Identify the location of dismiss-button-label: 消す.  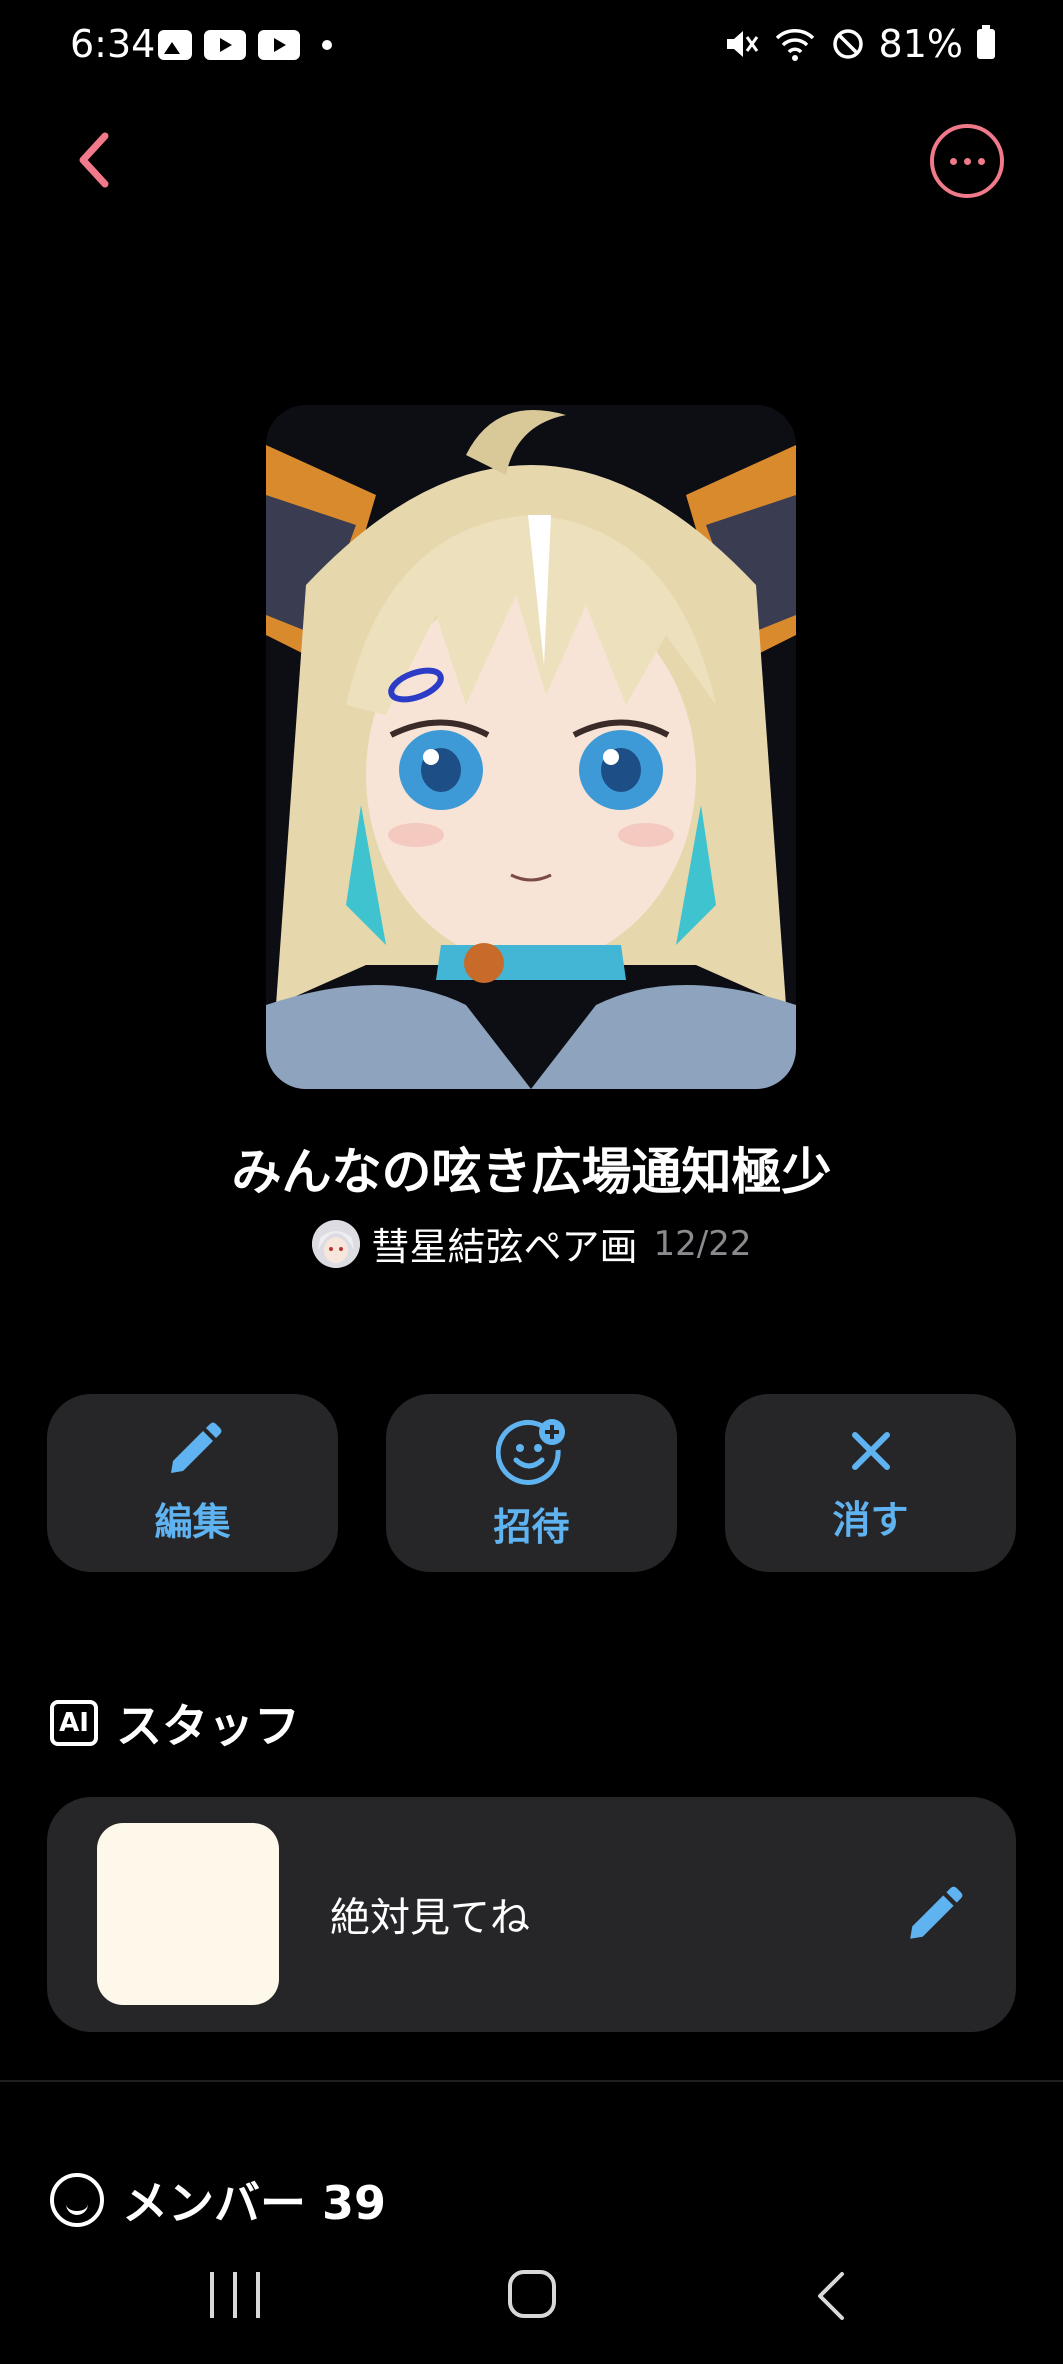
(870, 1519).